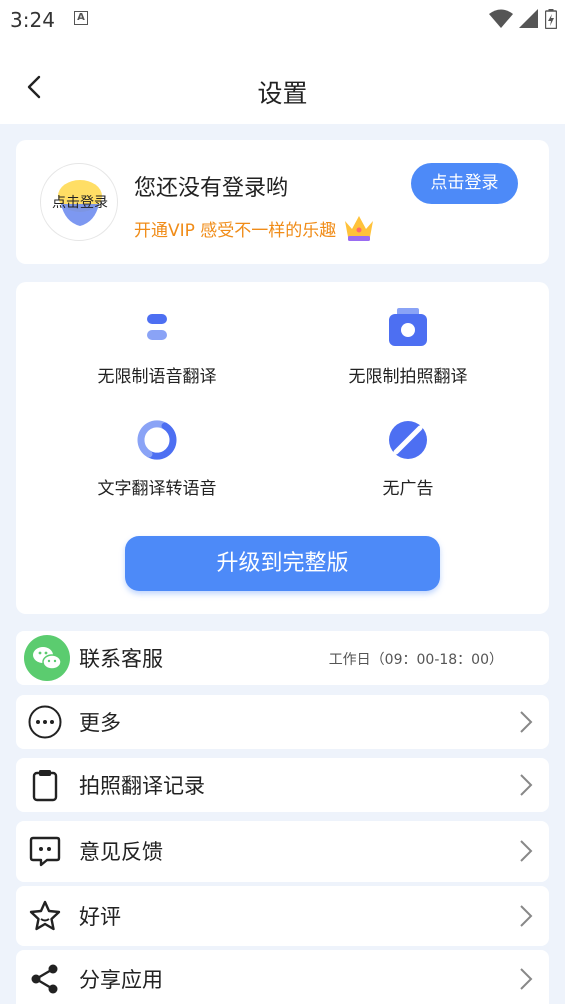  Describe the element at coordinates (528, 18) in the screenshot. I see `signal-icon` at that location.